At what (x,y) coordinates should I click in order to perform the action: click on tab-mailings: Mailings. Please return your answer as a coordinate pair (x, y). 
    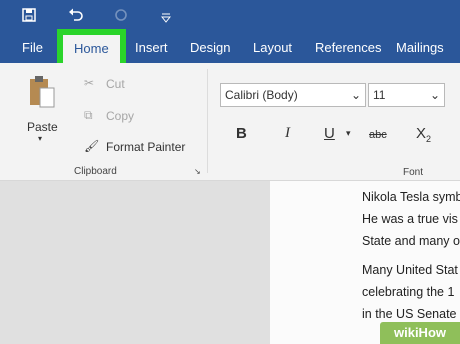
    Looking at the image, I should click on (420, 48).